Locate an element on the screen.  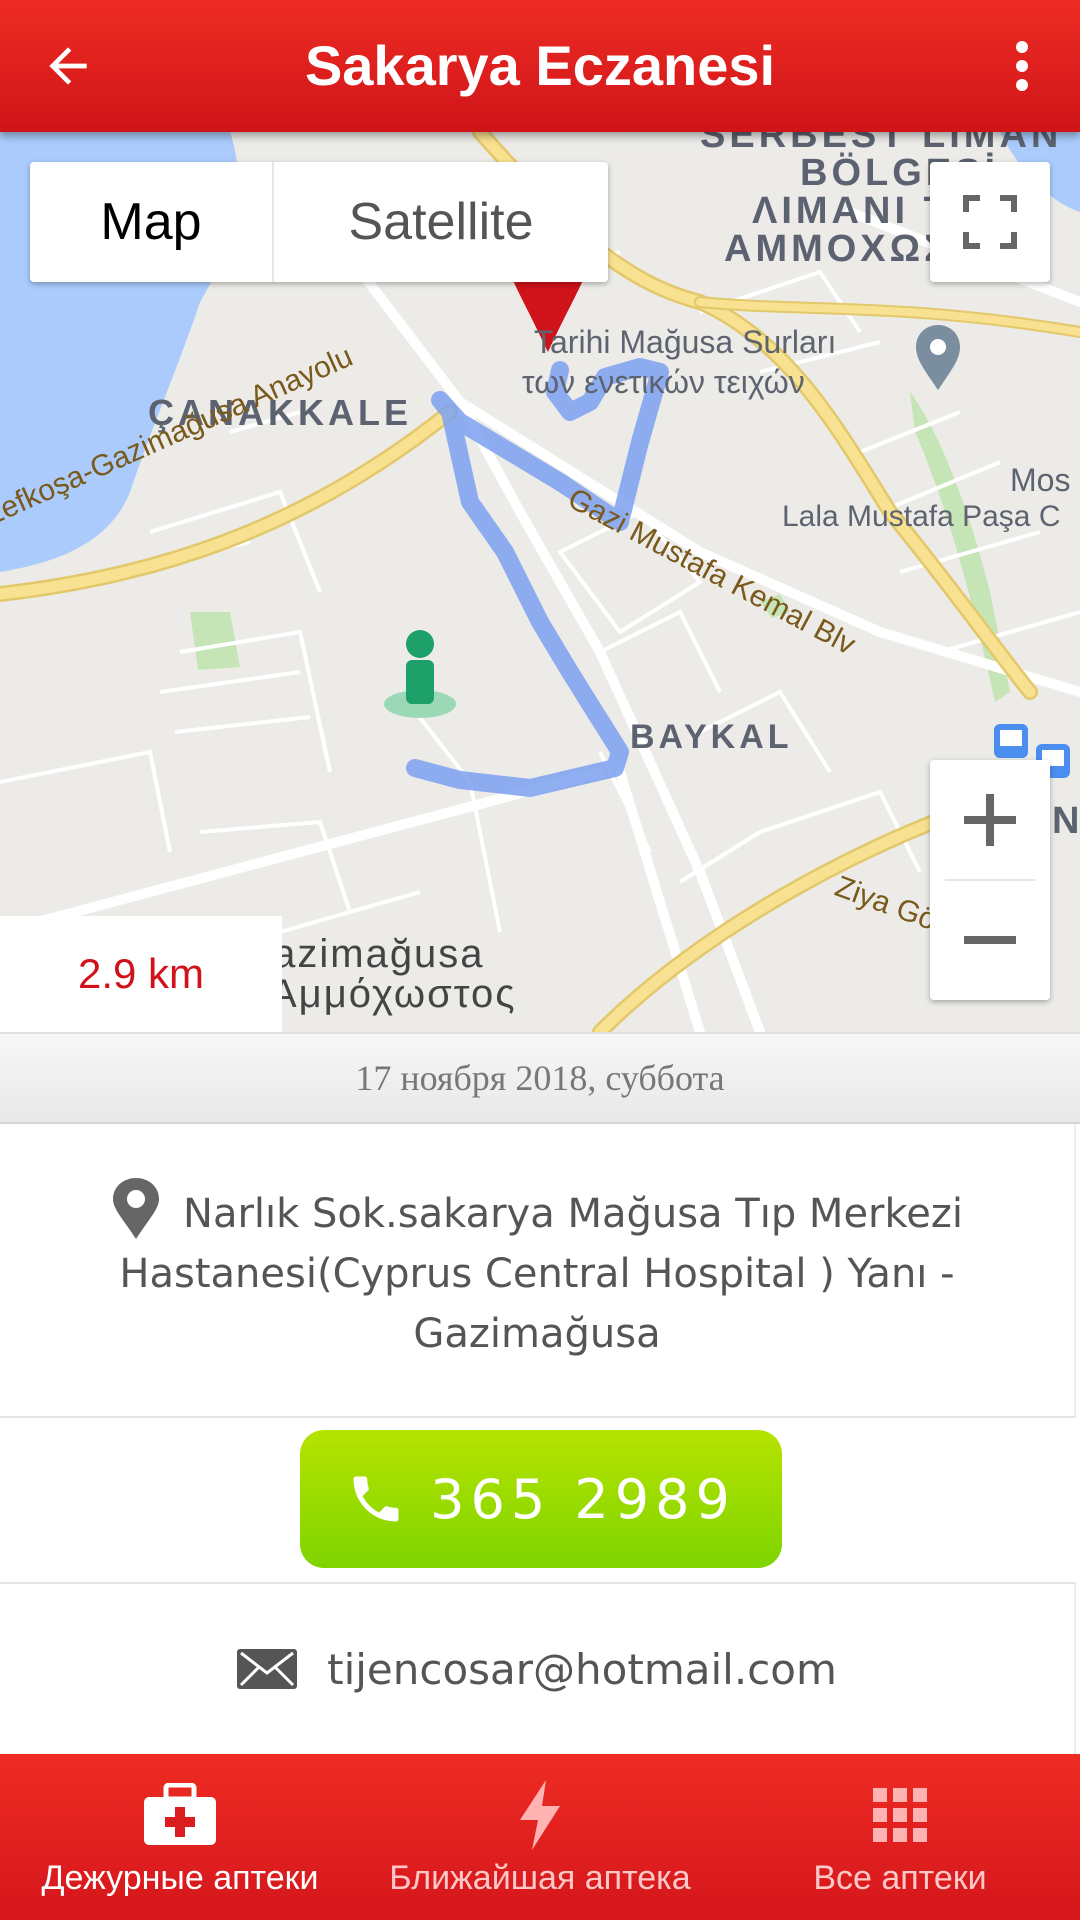
lightning-icon is located at coordinates (540, 1814).